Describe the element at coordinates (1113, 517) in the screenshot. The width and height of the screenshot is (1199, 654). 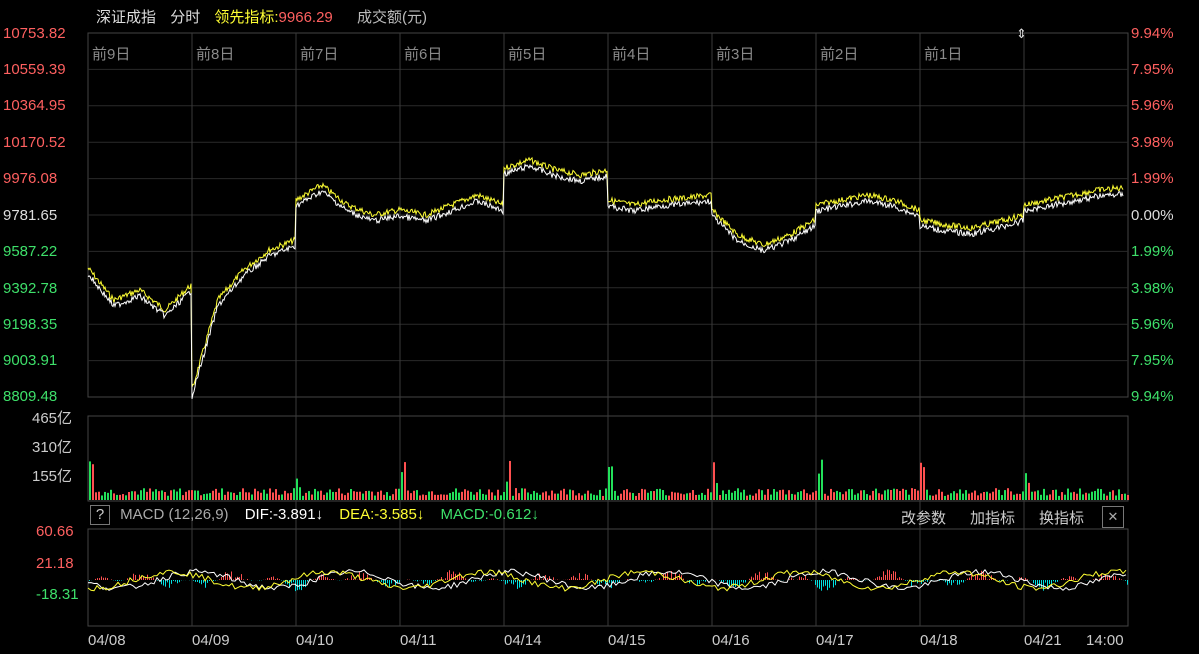
I see `close-indicator-button: ✕` at that location.